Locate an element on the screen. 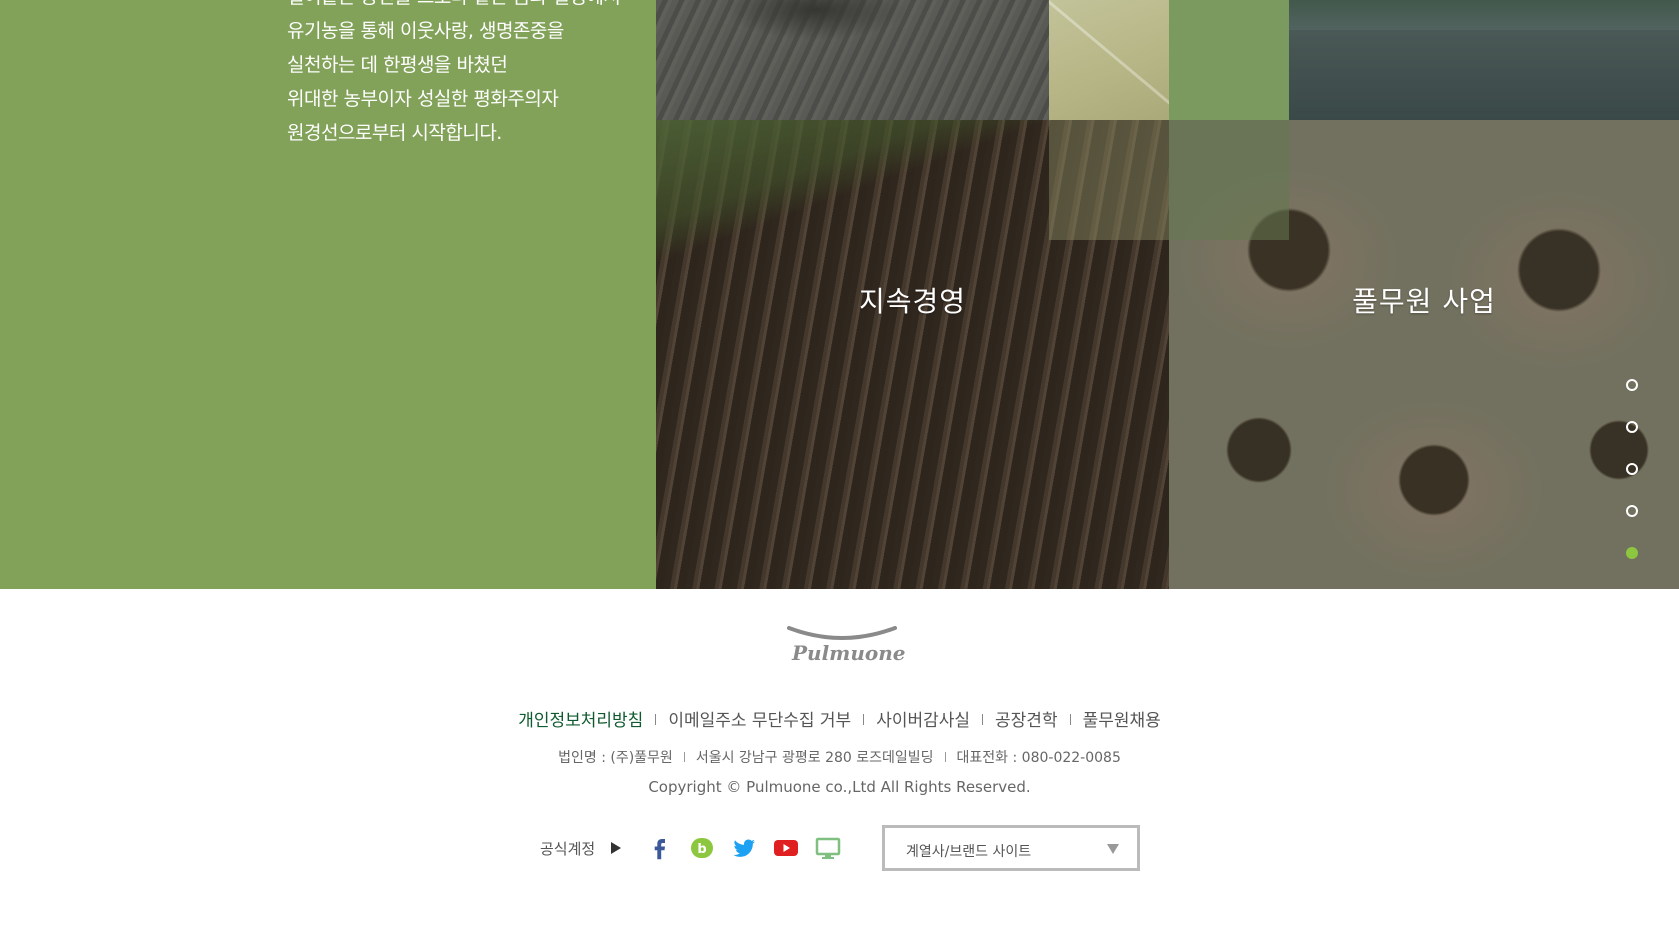 Image resolution: width=1679 pixels, height=938 pixels. social-accounts: 공식계정 b is located at coordinates (698, 848).